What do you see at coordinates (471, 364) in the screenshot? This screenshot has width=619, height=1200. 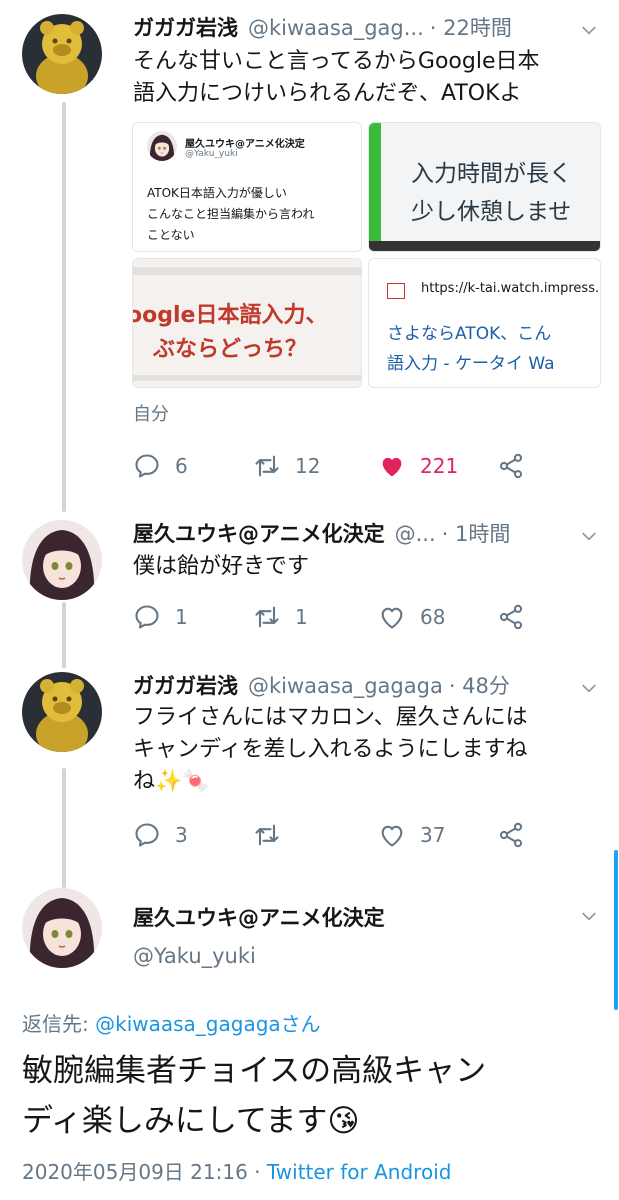 I see `link-title-line: 語入力 - ケータイ Wa` at bounding box center [471, 364].